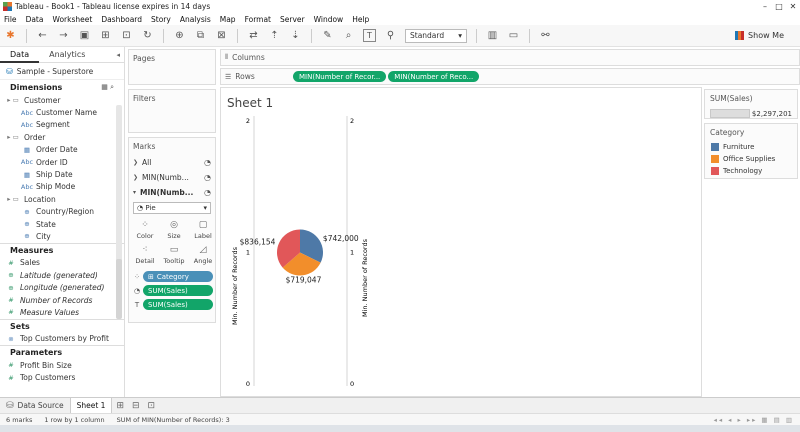 This screenshot has width=800, height=432. What do you see at coordinates (62, 312) in the screenshot?
I see `measure-item: # Measure Values` at bounding box center [62, 312].